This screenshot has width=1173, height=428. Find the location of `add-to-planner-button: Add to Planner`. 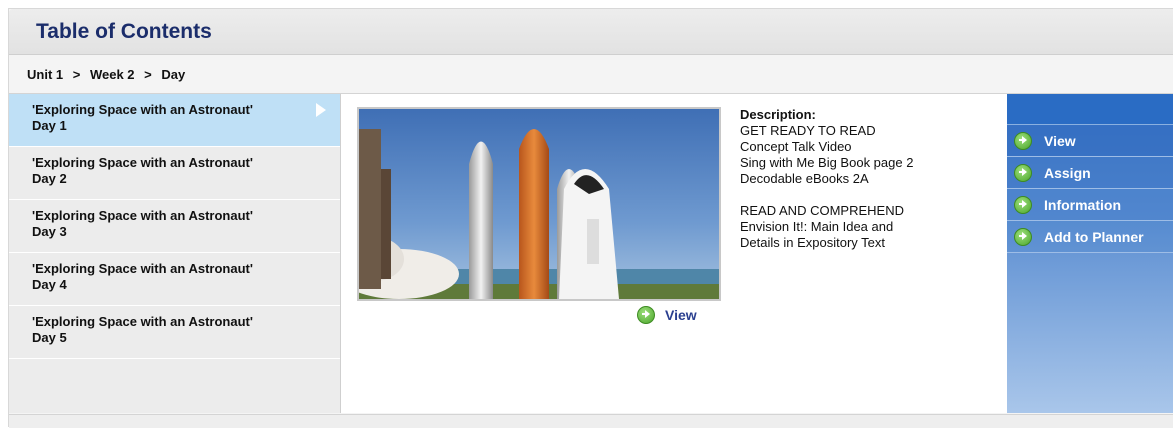

add-to-planner-button: Add to Planner is located at coordinates (1090, 237).